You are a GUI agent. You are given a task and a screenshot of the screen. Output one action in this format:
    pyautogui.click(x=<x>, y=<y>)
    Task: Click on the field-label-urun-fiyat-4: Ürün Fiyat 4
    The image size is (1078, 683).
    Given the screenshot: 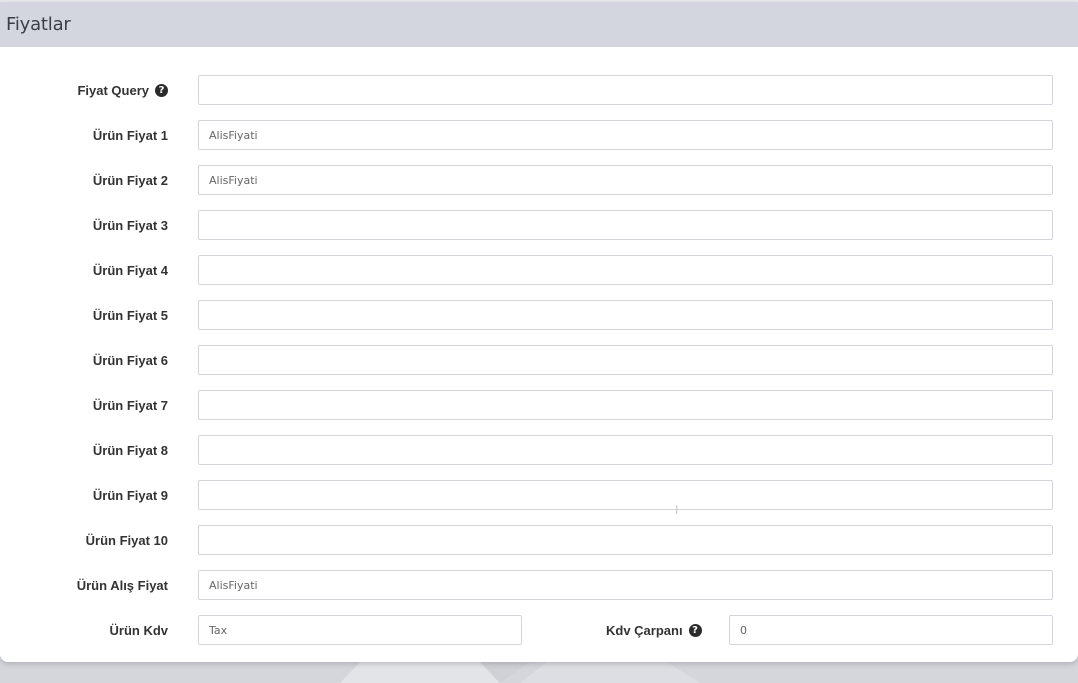 What is the action you would take?
    pyautogui.click(x=130, y=270)
    